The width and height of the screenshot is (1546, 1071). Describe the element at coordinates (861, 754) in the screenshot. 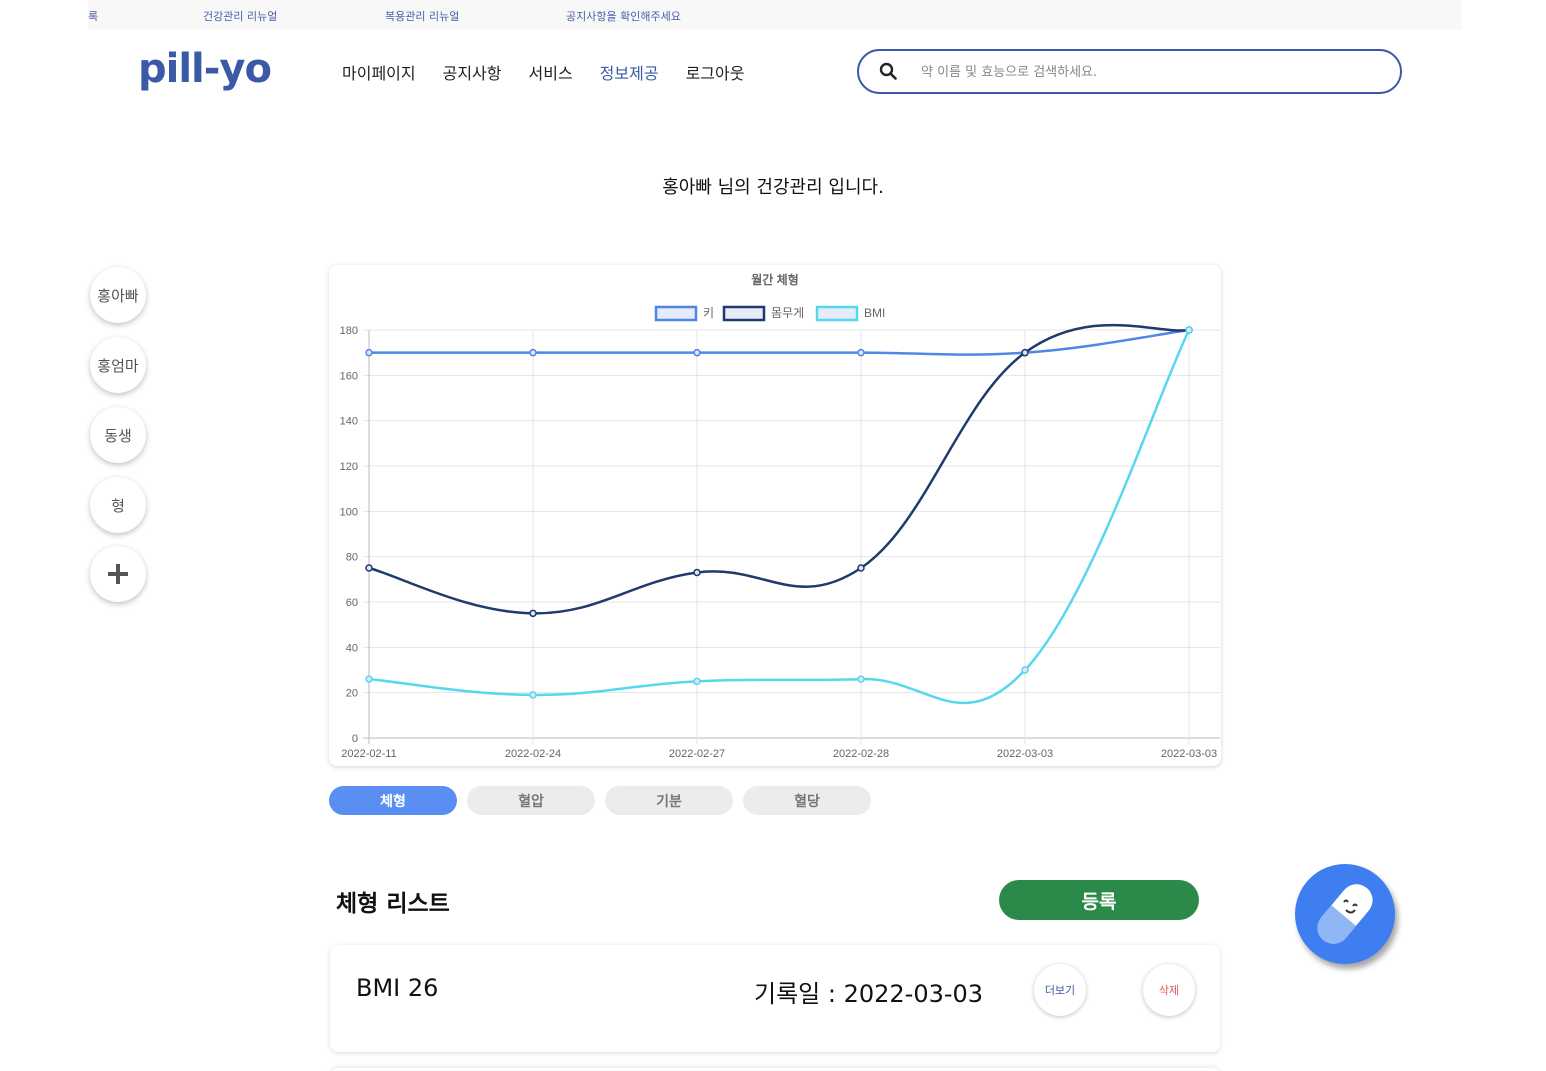

I see `x-tick-label: 2022-02-28` at that location.